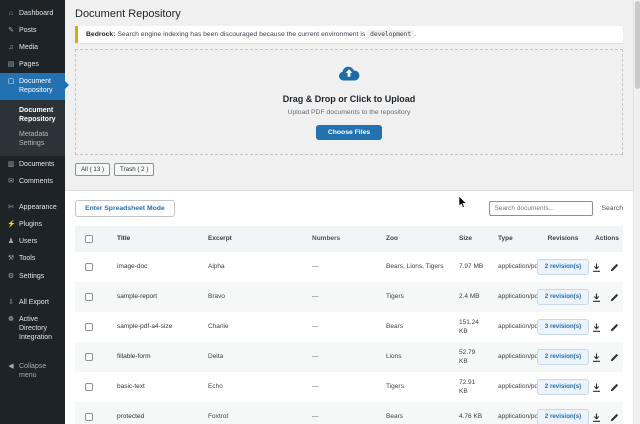 Image resolution: width=640 pixels, height=424 pixels. What do you see at coordinates (349, 169) in the screenshot?
I see `status-filters: All ( 13 ) Trash ( 2 )` at bounding box center [349, 169].